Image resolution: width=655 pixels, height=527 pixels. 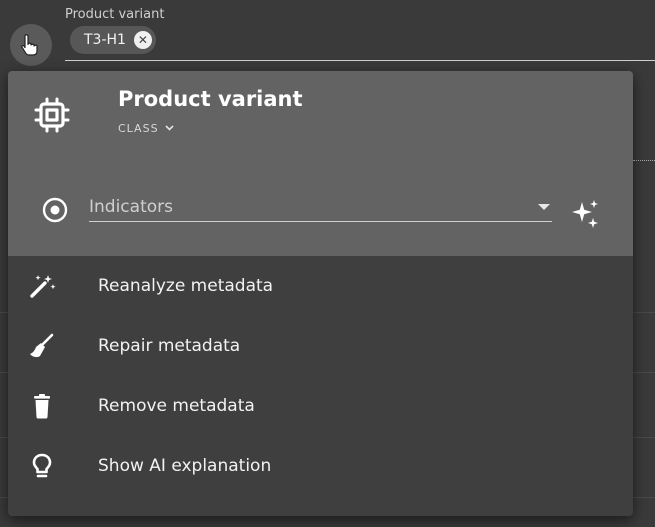 I want to click on hand-pointer-icon, so click(x=29, y=45).